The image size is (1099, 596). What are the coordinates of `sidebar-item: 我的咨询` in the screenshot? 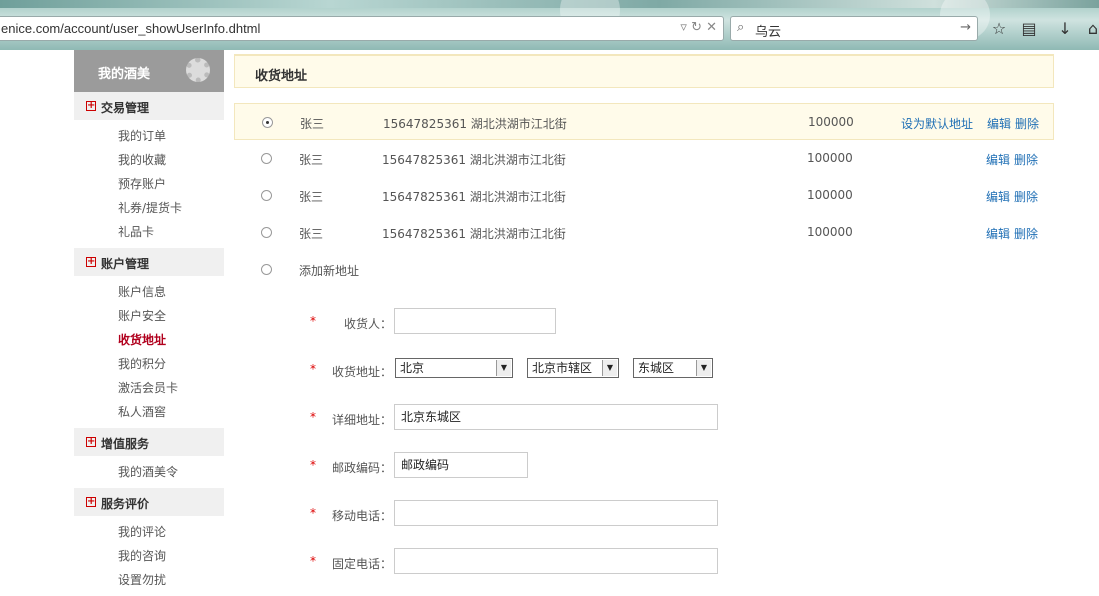 It's located at (149, 556).